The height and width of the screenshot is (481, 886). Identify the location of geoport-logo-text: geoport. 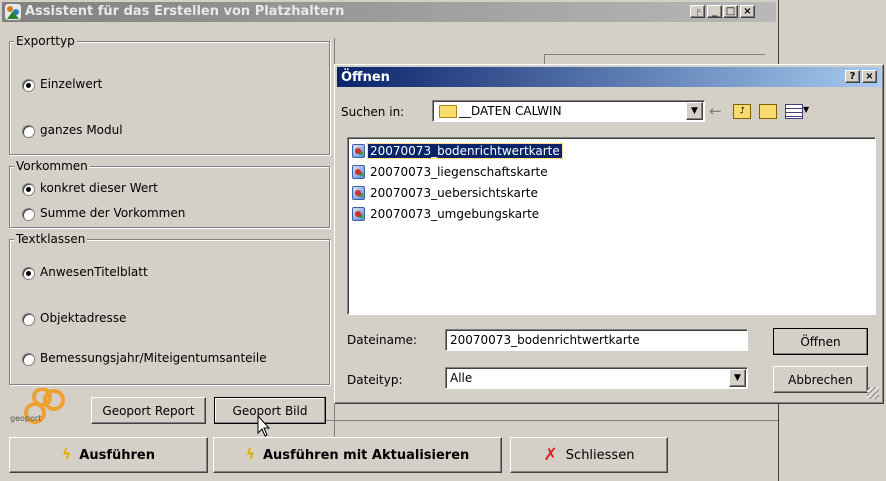
(26, 418).